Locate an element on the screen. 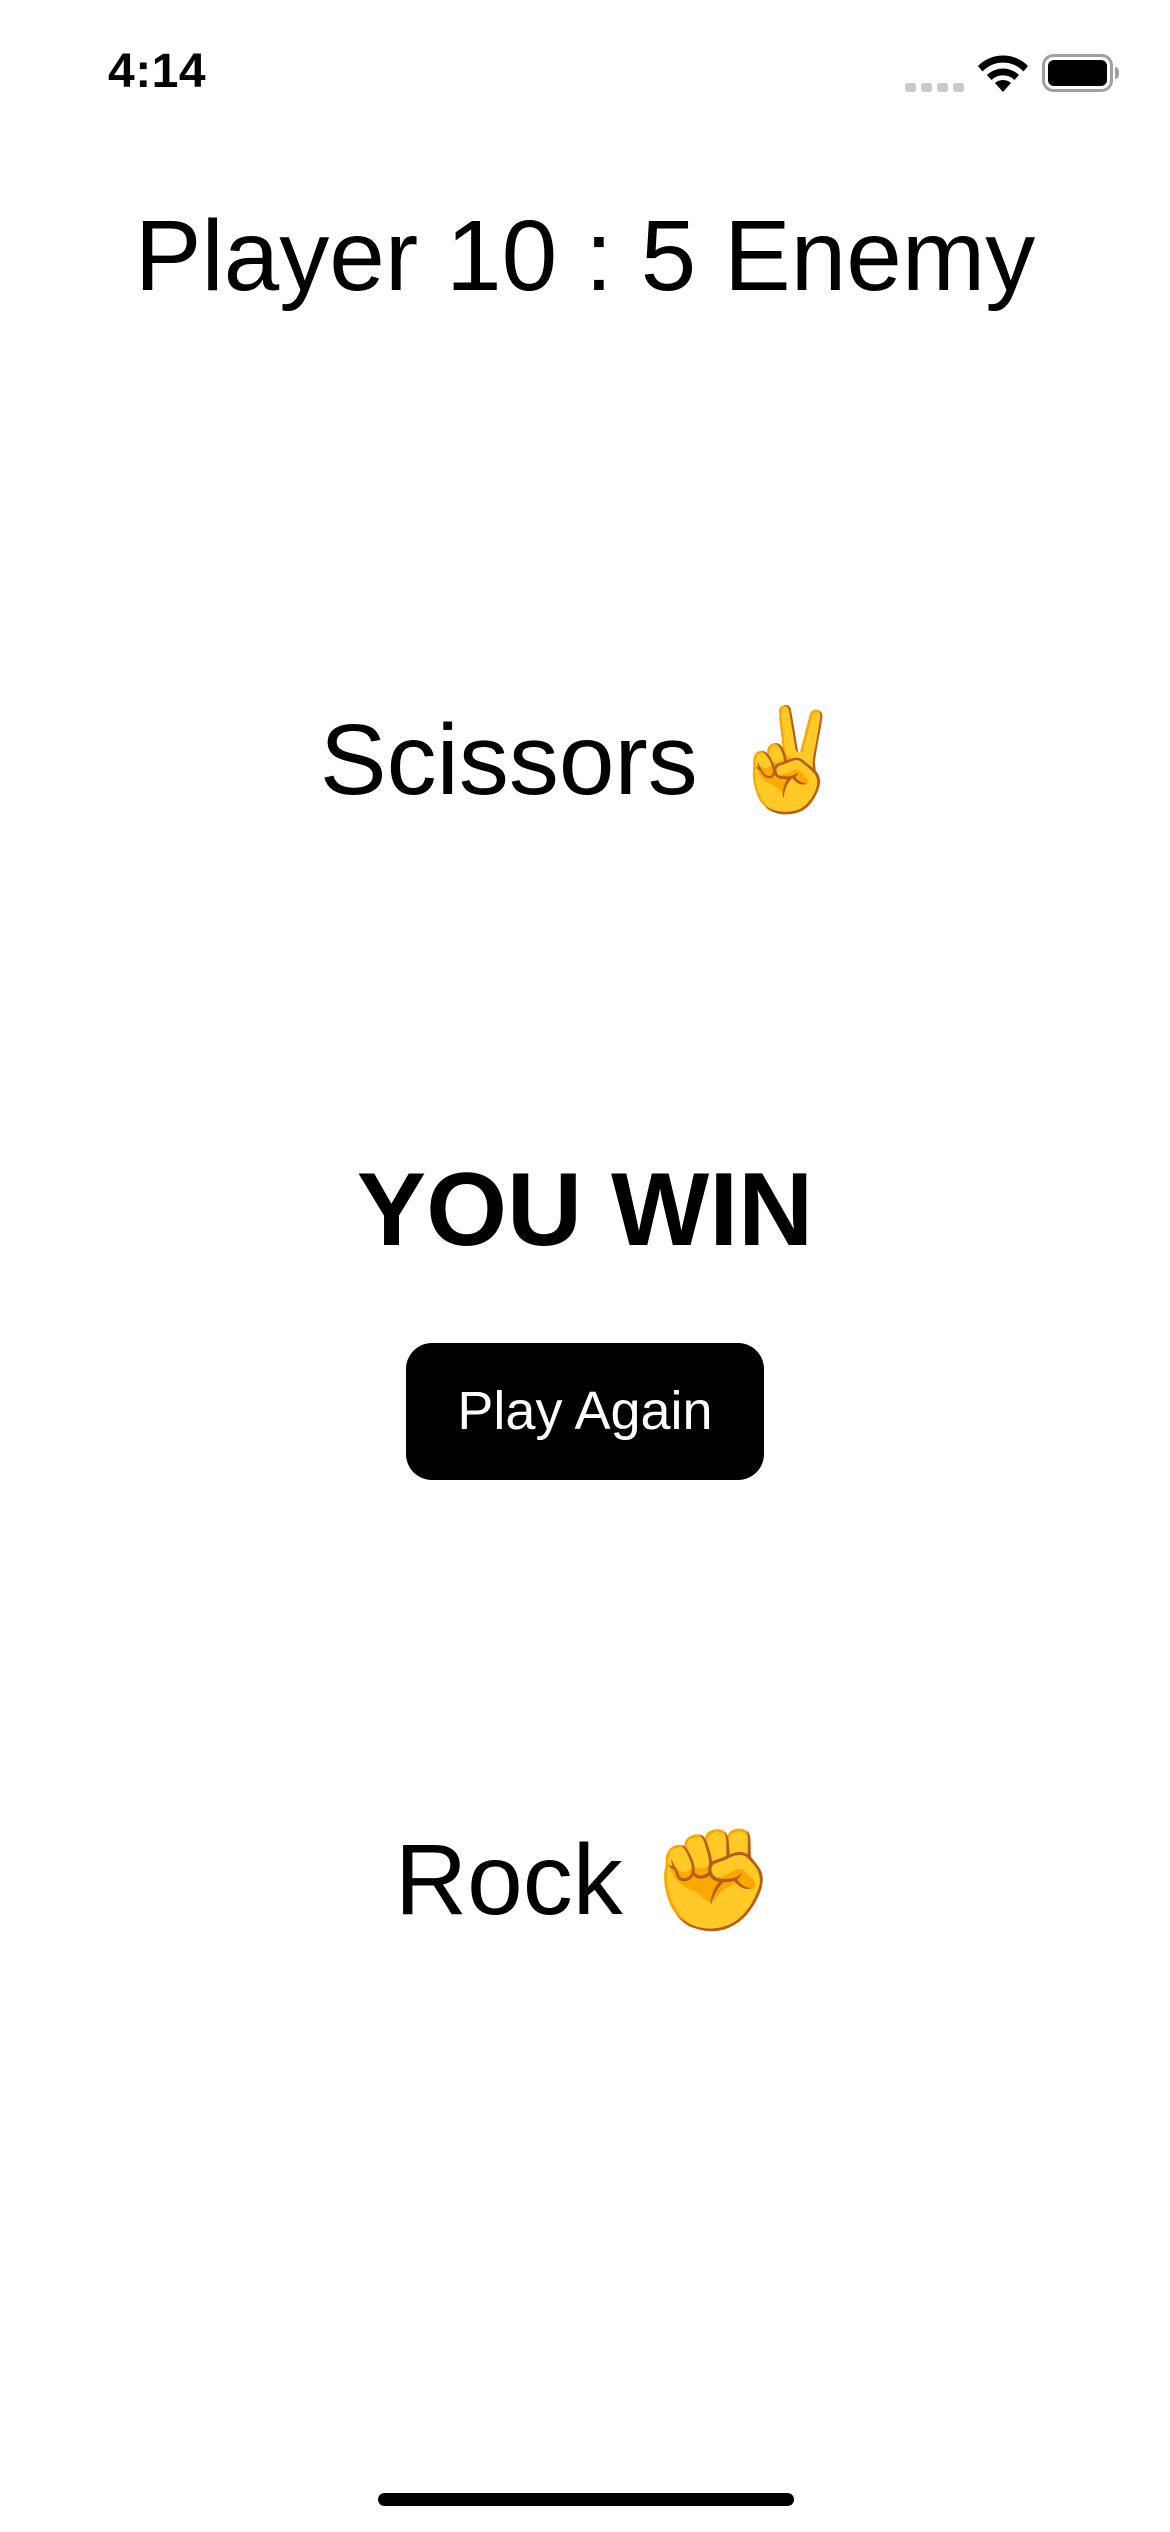  result-label: YOU WIN is located at coordinates (585, 1210).